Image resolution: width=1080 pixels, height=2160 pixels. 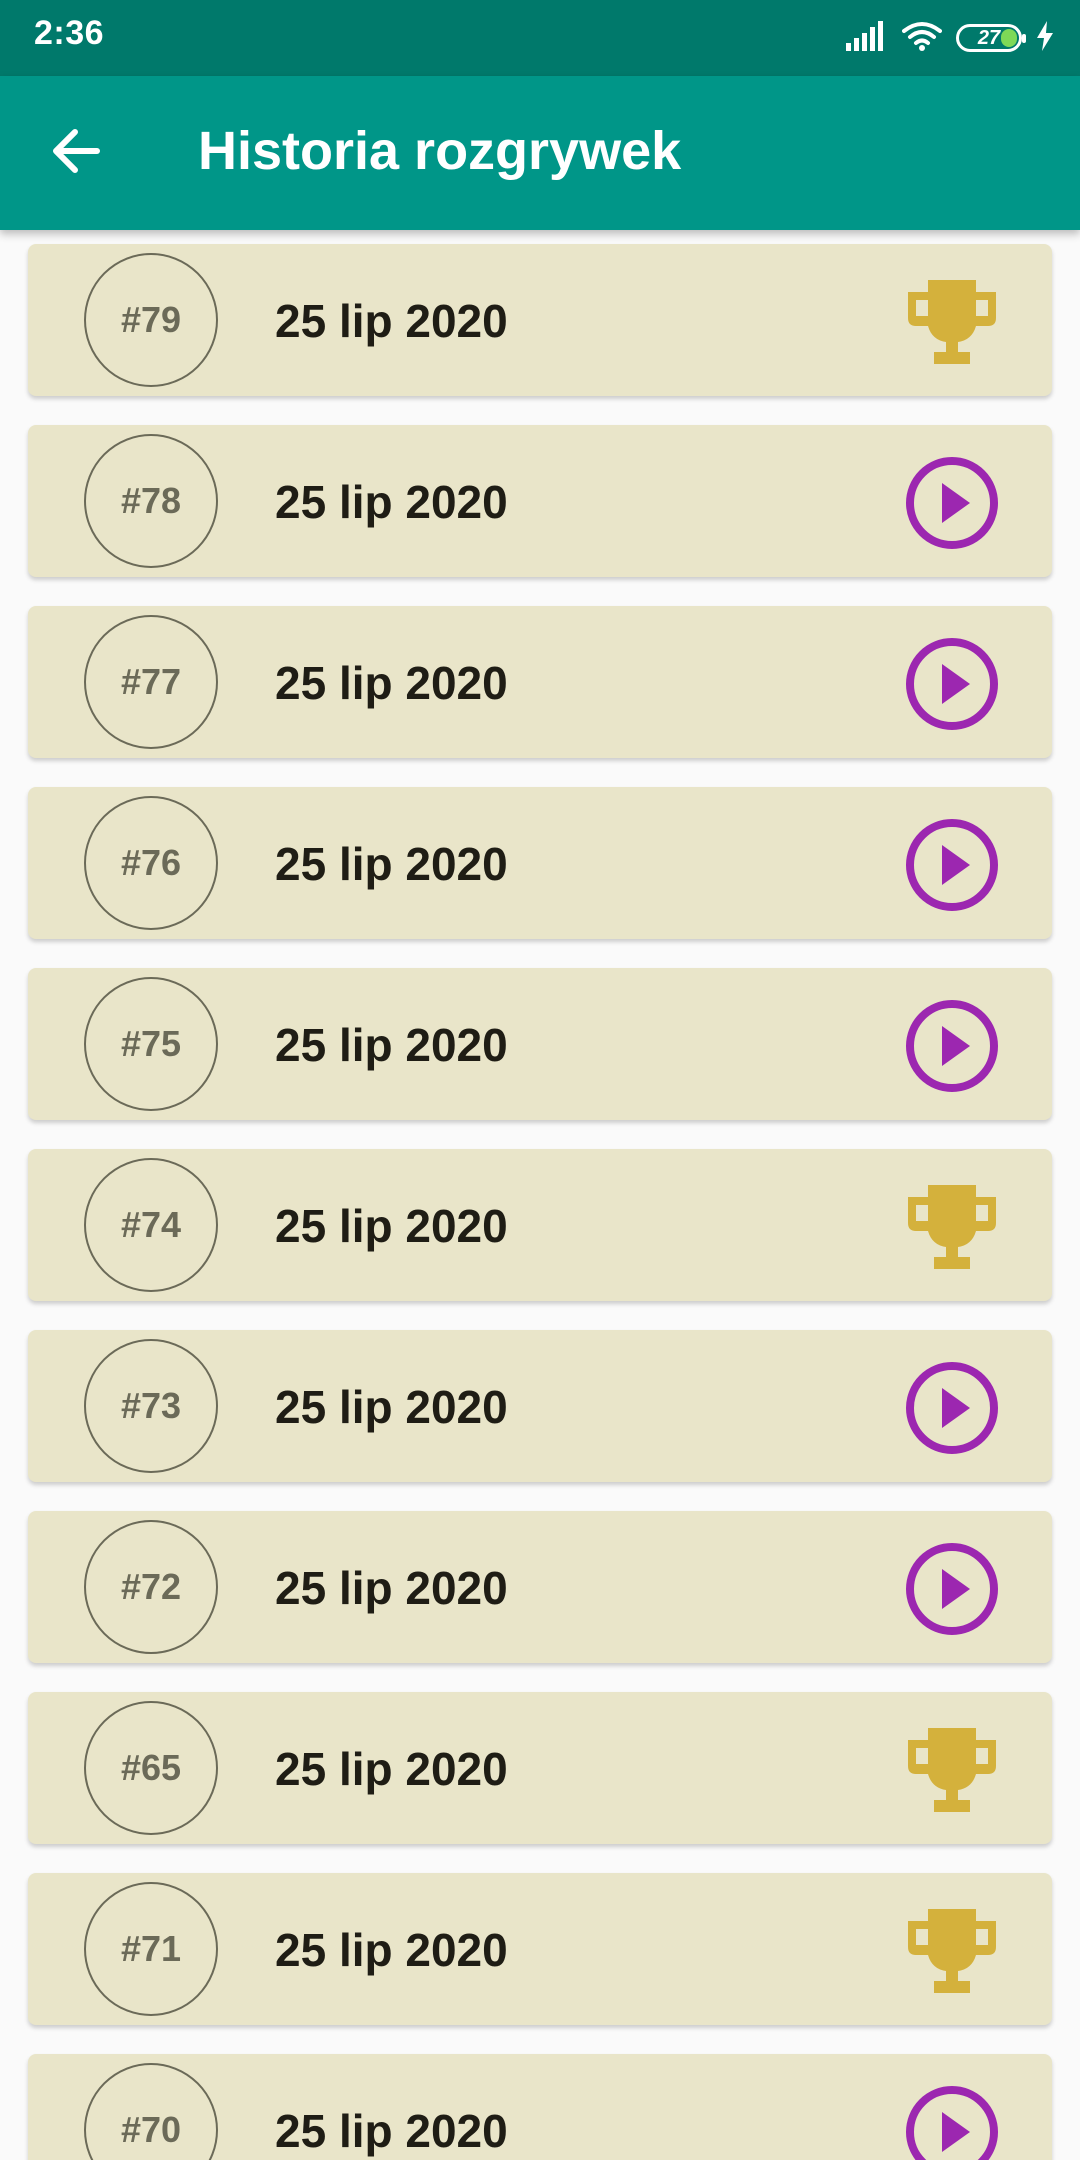 What do you see at coordinates (440, 151) in the screenshot?
I see `page-title: Historia rozgrywek` at bounding box center [440, 151].